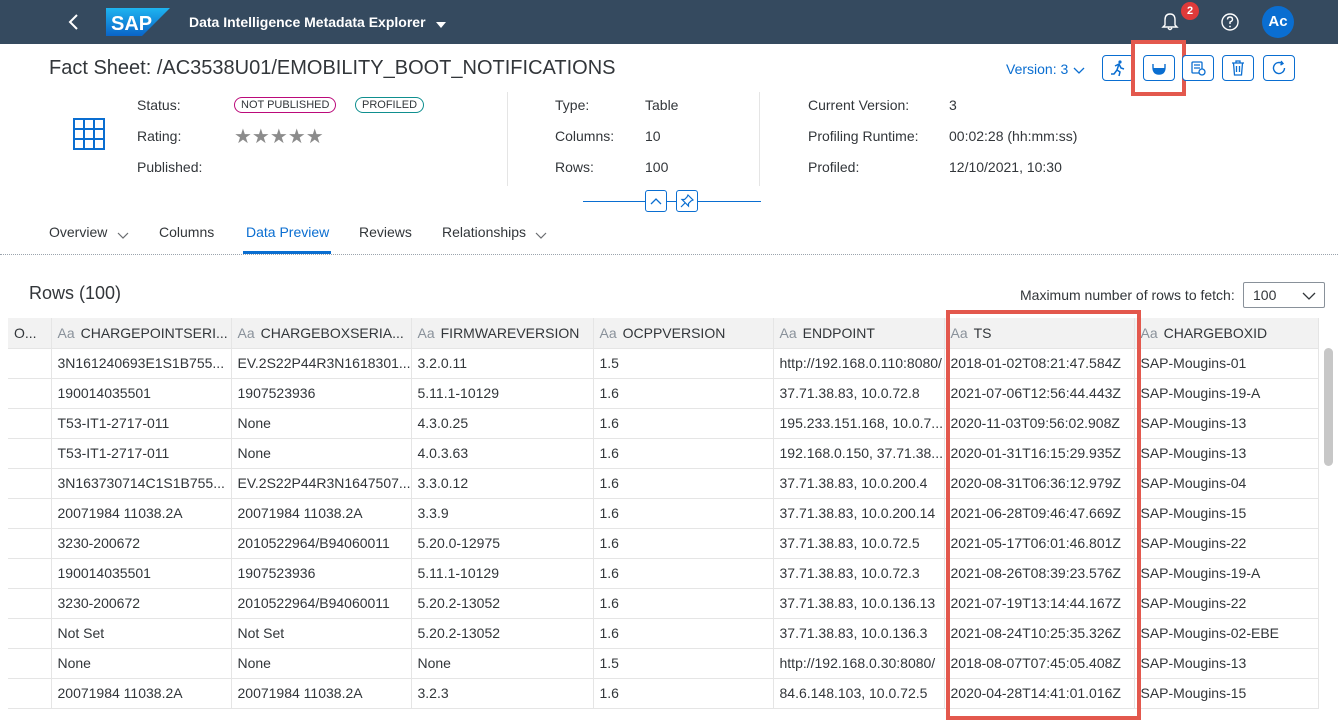 The image size is (1338, 723). What do you see at coordinates (74, 22) in the screenshot?
I see `back-icon` at bounding box center [74, 22].